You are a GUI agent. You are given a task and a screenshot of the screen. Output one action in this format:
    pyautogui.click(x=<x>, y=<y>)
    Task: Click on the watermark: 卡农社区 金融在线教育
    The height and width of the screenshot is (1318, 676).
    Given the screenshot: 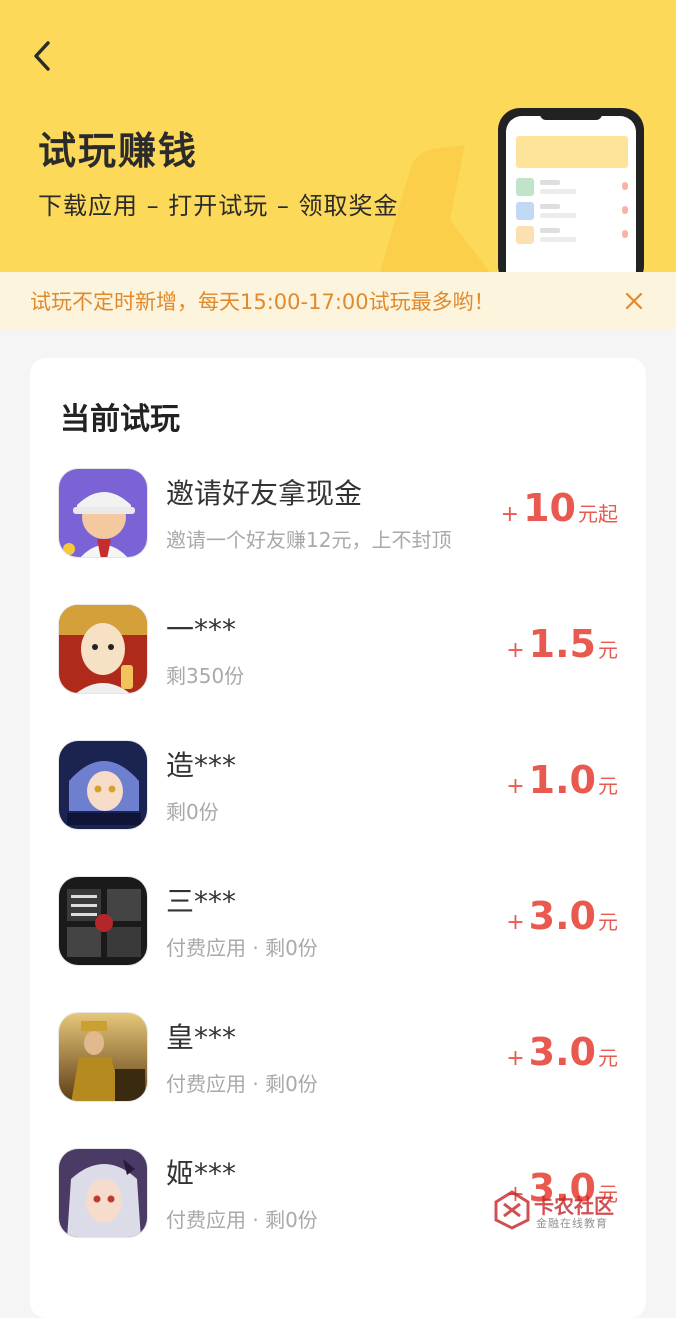 What is the action you would take?
    pyautogui.click(x=559, y=1210)
    